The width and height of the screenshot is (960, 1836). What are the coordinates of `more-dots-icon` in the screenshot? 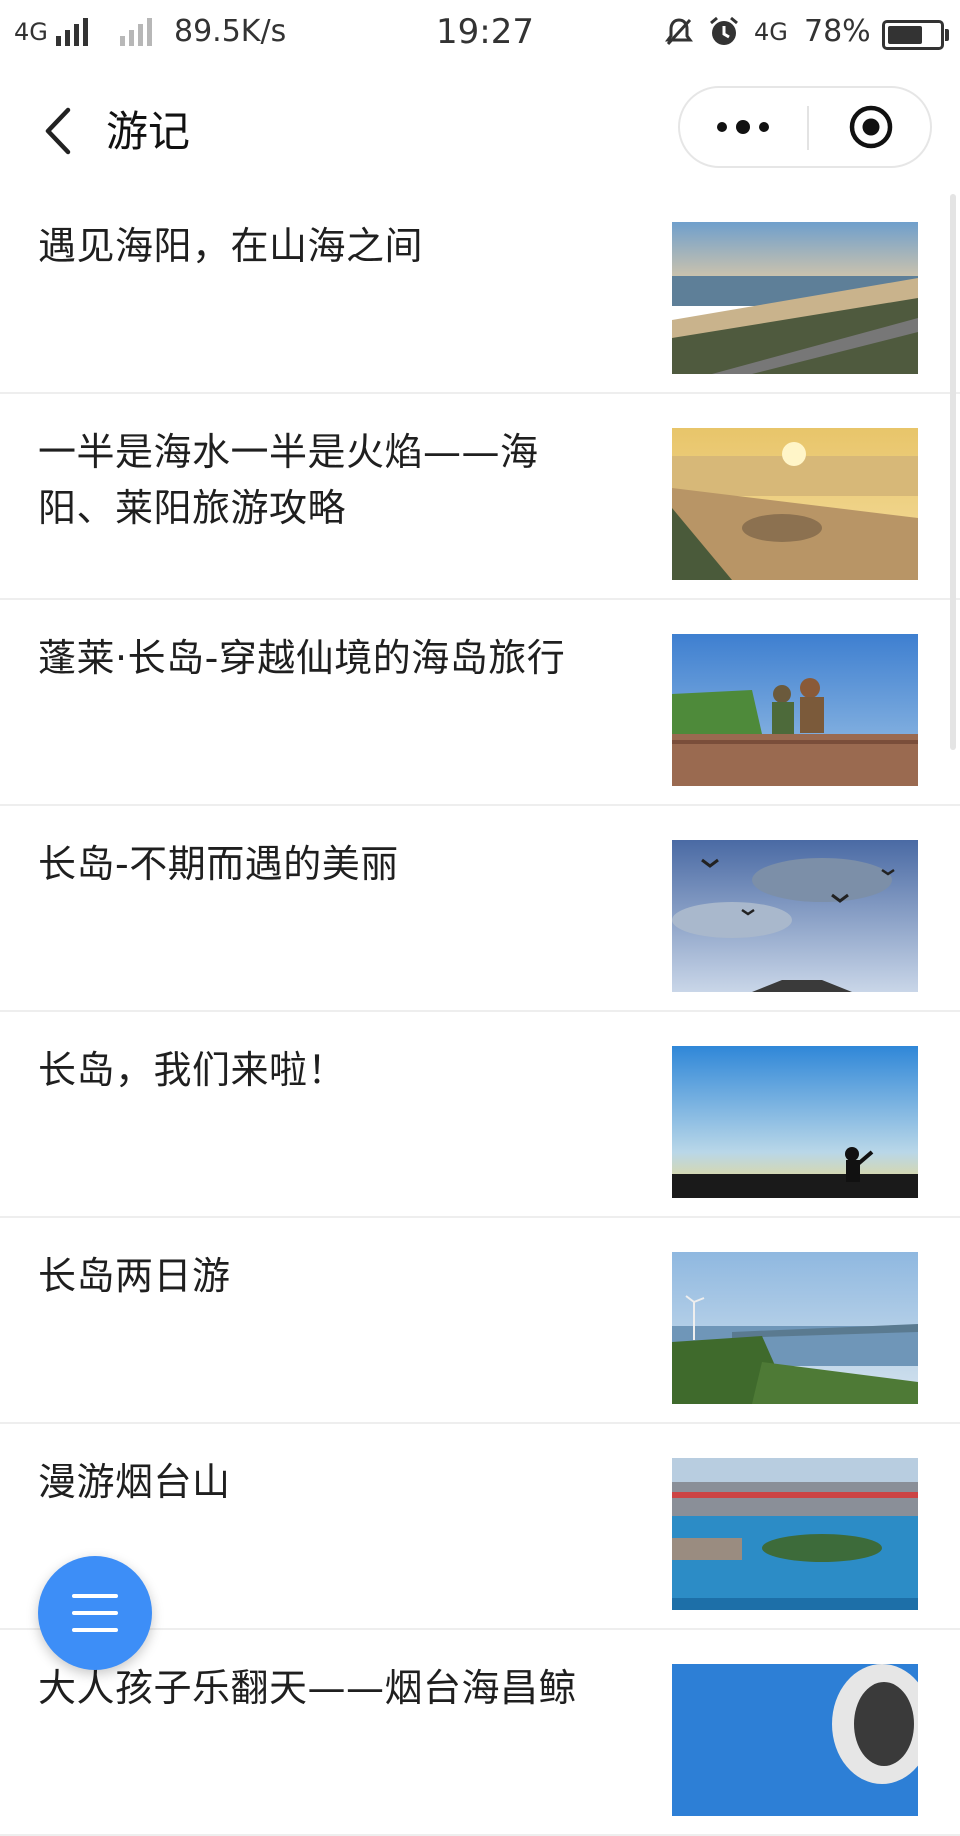 It's located at (743, 127).